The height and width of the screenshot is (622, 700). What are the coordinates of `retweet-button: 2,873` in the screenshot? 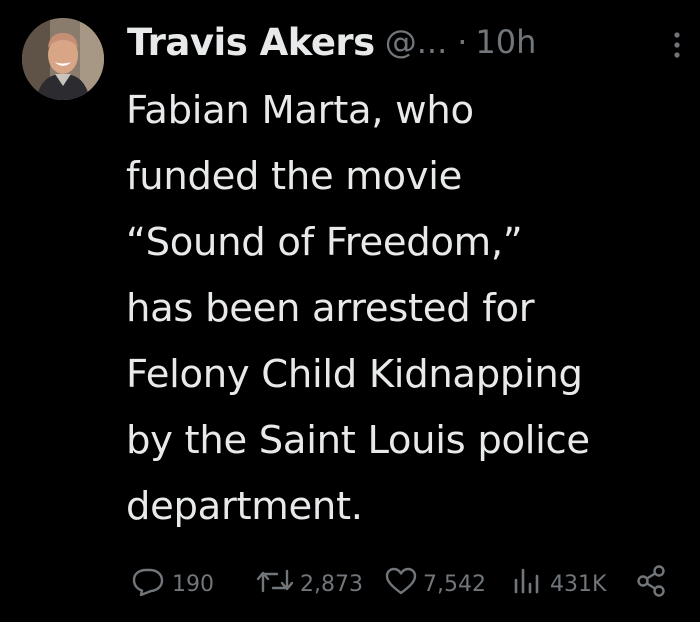 It's located at (308, 584).